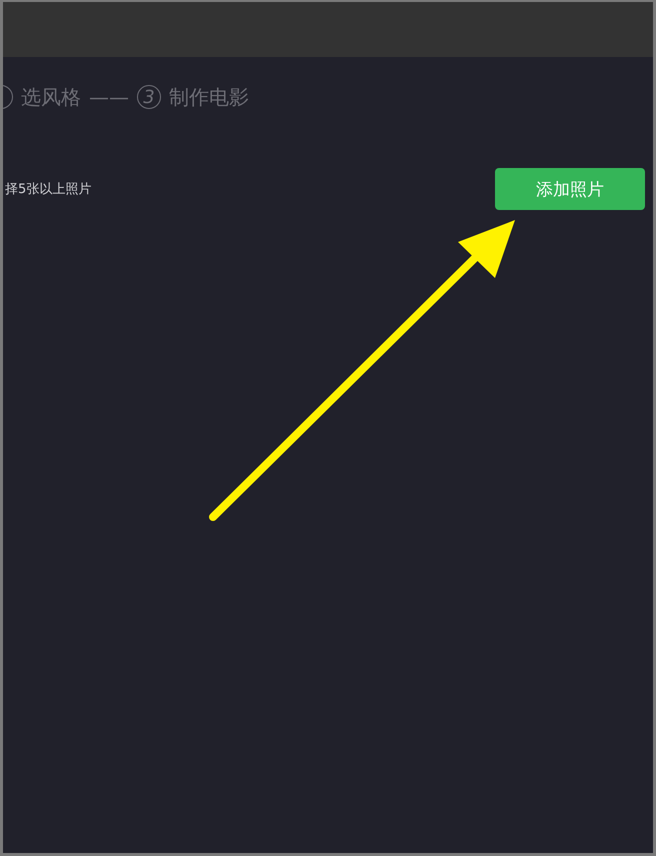 The image size is (656, 856). I want to click on add-photos-button: 添加照片, so click(570, 189).